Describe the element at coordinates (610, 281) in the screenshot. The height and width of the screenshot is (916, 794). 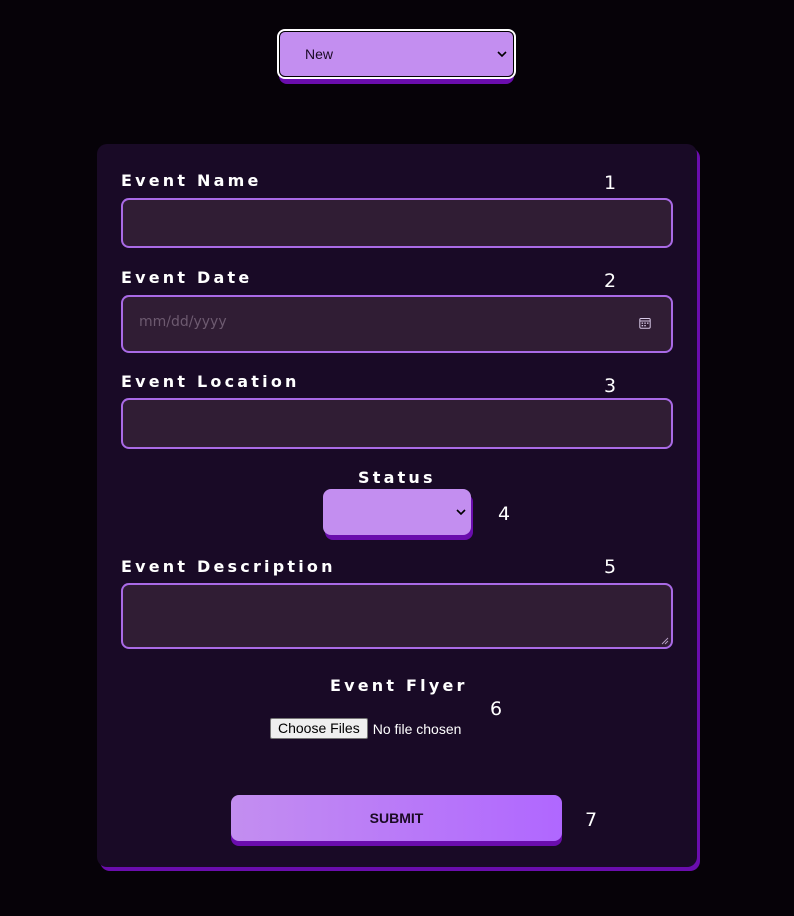
I see `event-date-number: 2` at that location.